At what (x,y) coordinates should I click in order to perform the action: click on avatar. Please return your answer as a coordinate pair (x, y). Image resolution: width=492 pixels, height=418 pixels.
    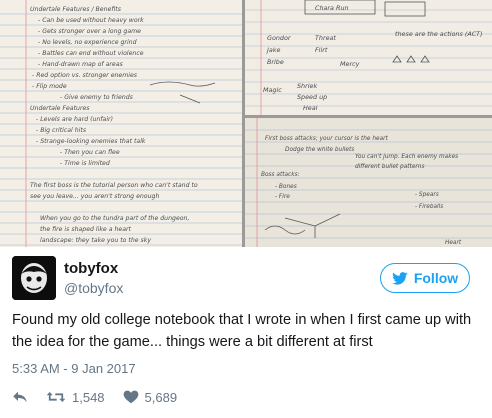
    Looking at the image, I should click on (34, 278).